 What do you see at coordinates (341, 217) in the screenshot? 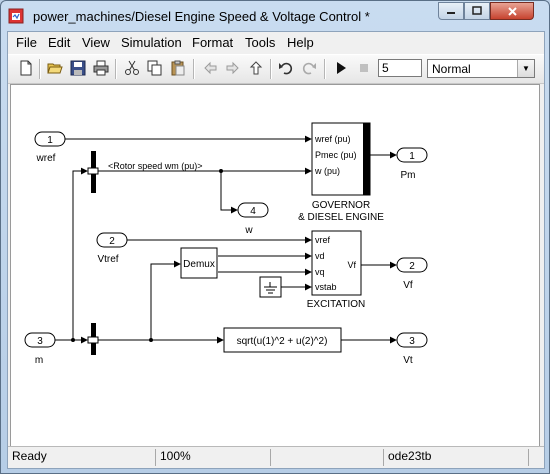
I see `governor-name-2: & DIESEL ENGINE` at bounding box center [341, 217].